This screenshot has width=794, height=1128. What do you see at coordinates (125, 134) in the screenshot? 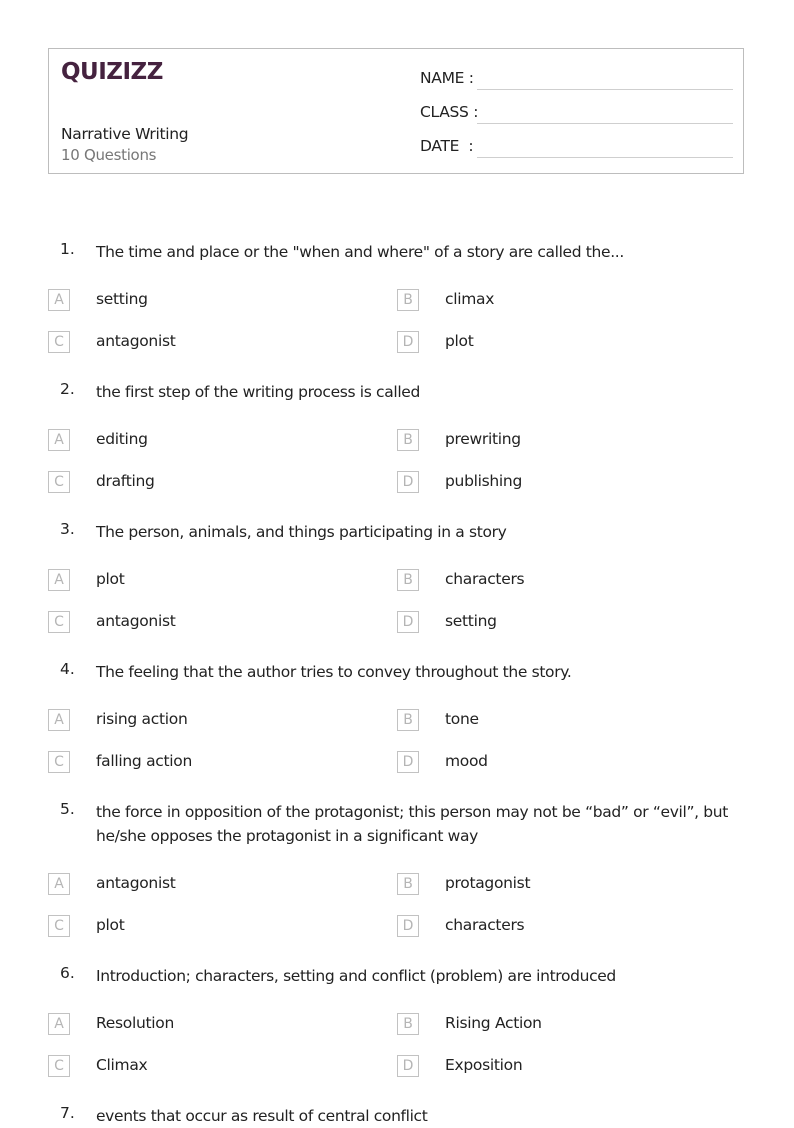
I see `worksheet-title: Narrative Writing` at bounding box center [125, 134].